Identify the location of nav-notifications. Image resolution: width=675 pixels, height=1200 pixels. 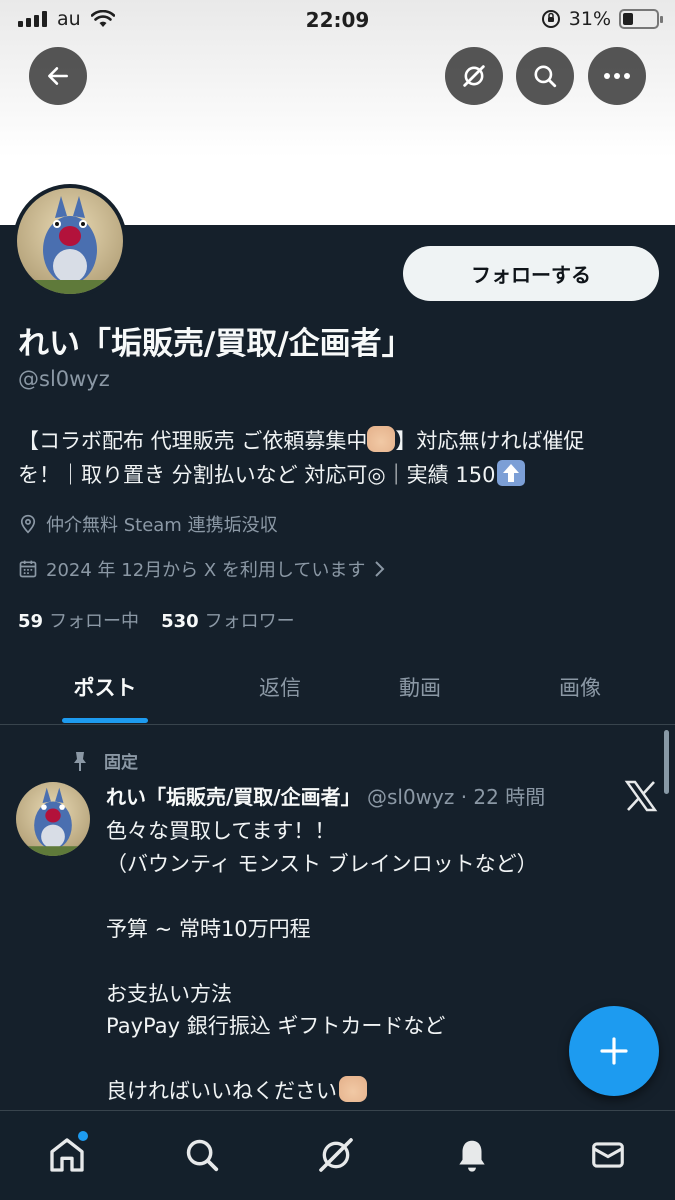
(472, 1155).